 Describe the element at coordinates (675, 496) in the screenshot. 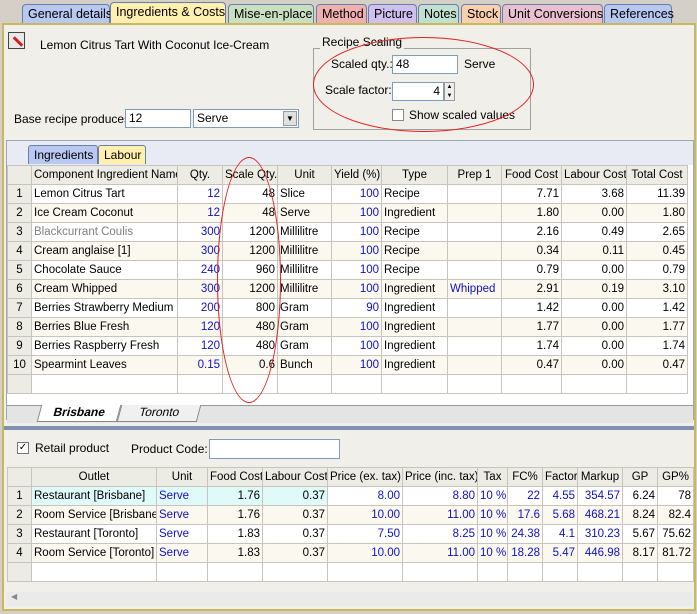

I see `table-cell: 78` at that location.